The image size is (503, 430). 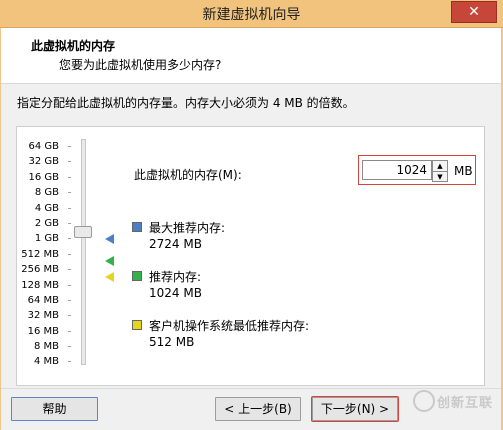 I want to click on memory-input-group: ▲ ▼ MB, so click(x=417, y=170).